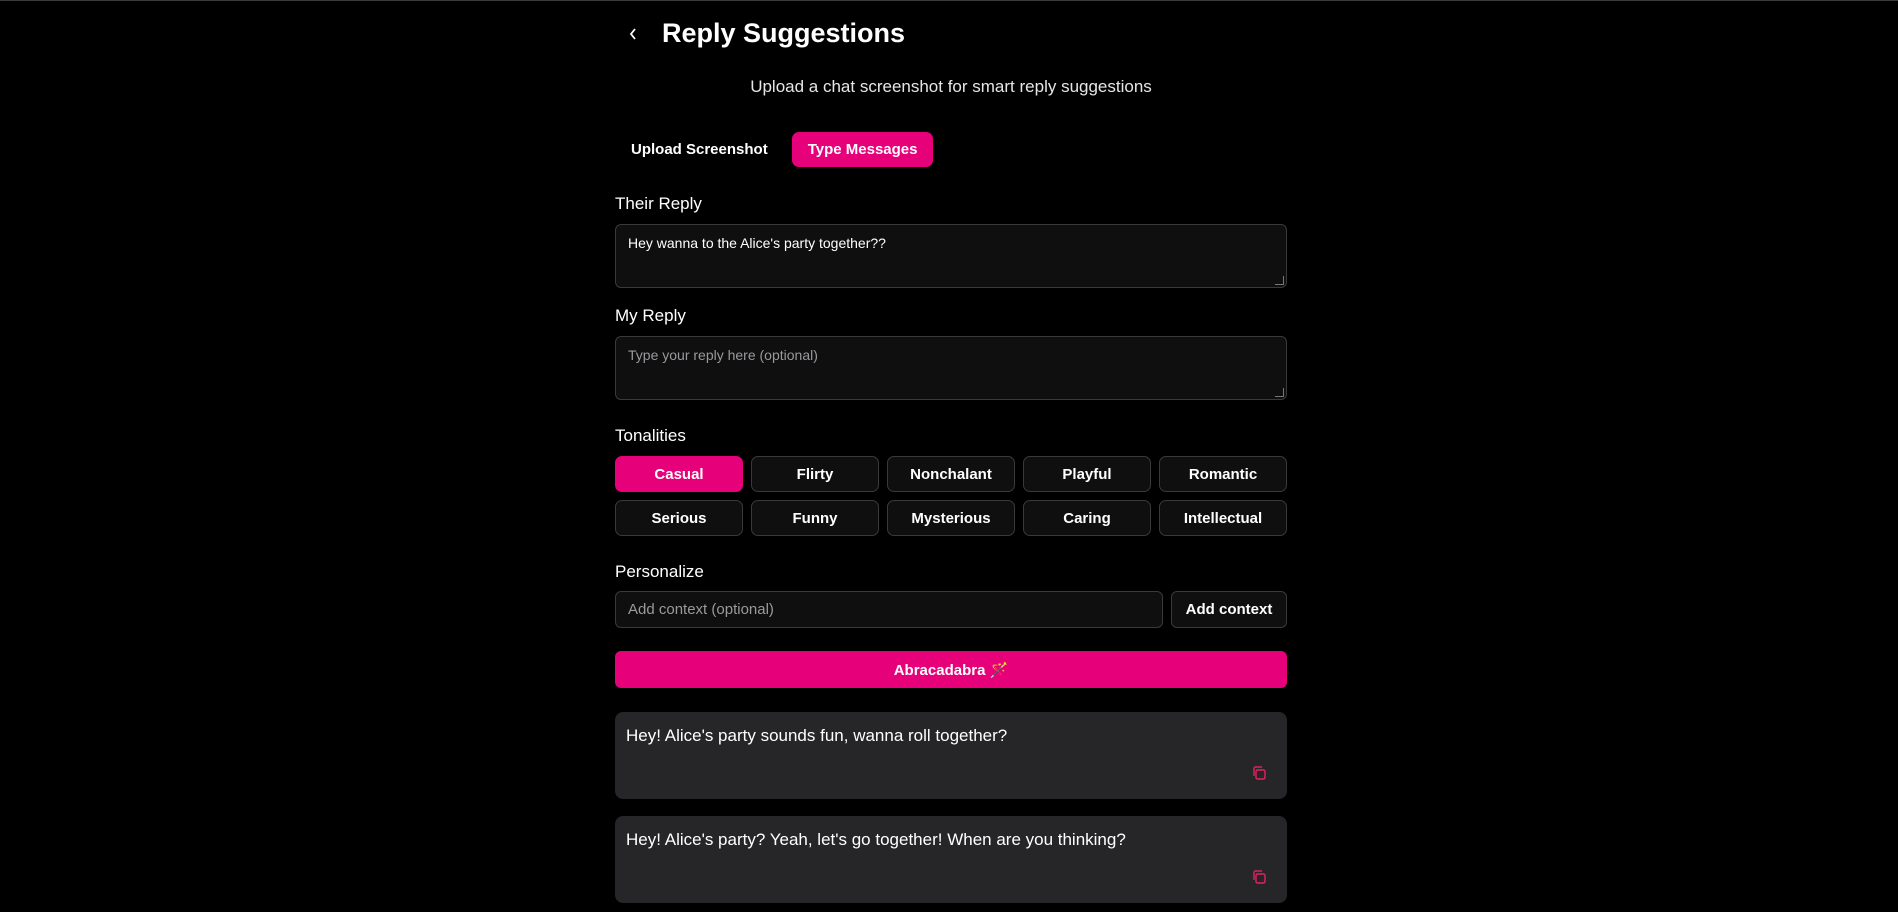 The width and height of the screenshot is (1898, 912). What do you see at coordinates (815, 518) in the screenshot?
I see `tone-funny: Funny` at bounding box center [815, 518].